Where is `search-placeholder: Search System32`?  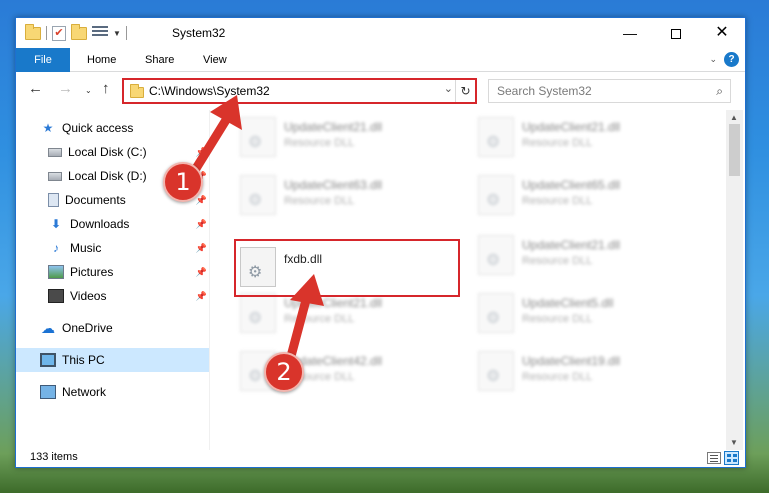 search-placeholder: Search System32 is located at coordinates (544, 91).